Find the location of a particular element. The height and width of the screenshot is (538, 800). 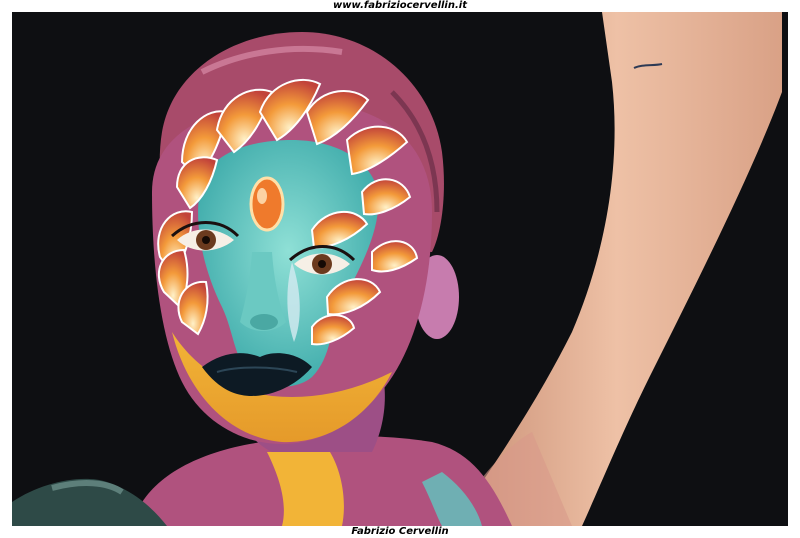

nose-tip is located at coordinates (264, 322).